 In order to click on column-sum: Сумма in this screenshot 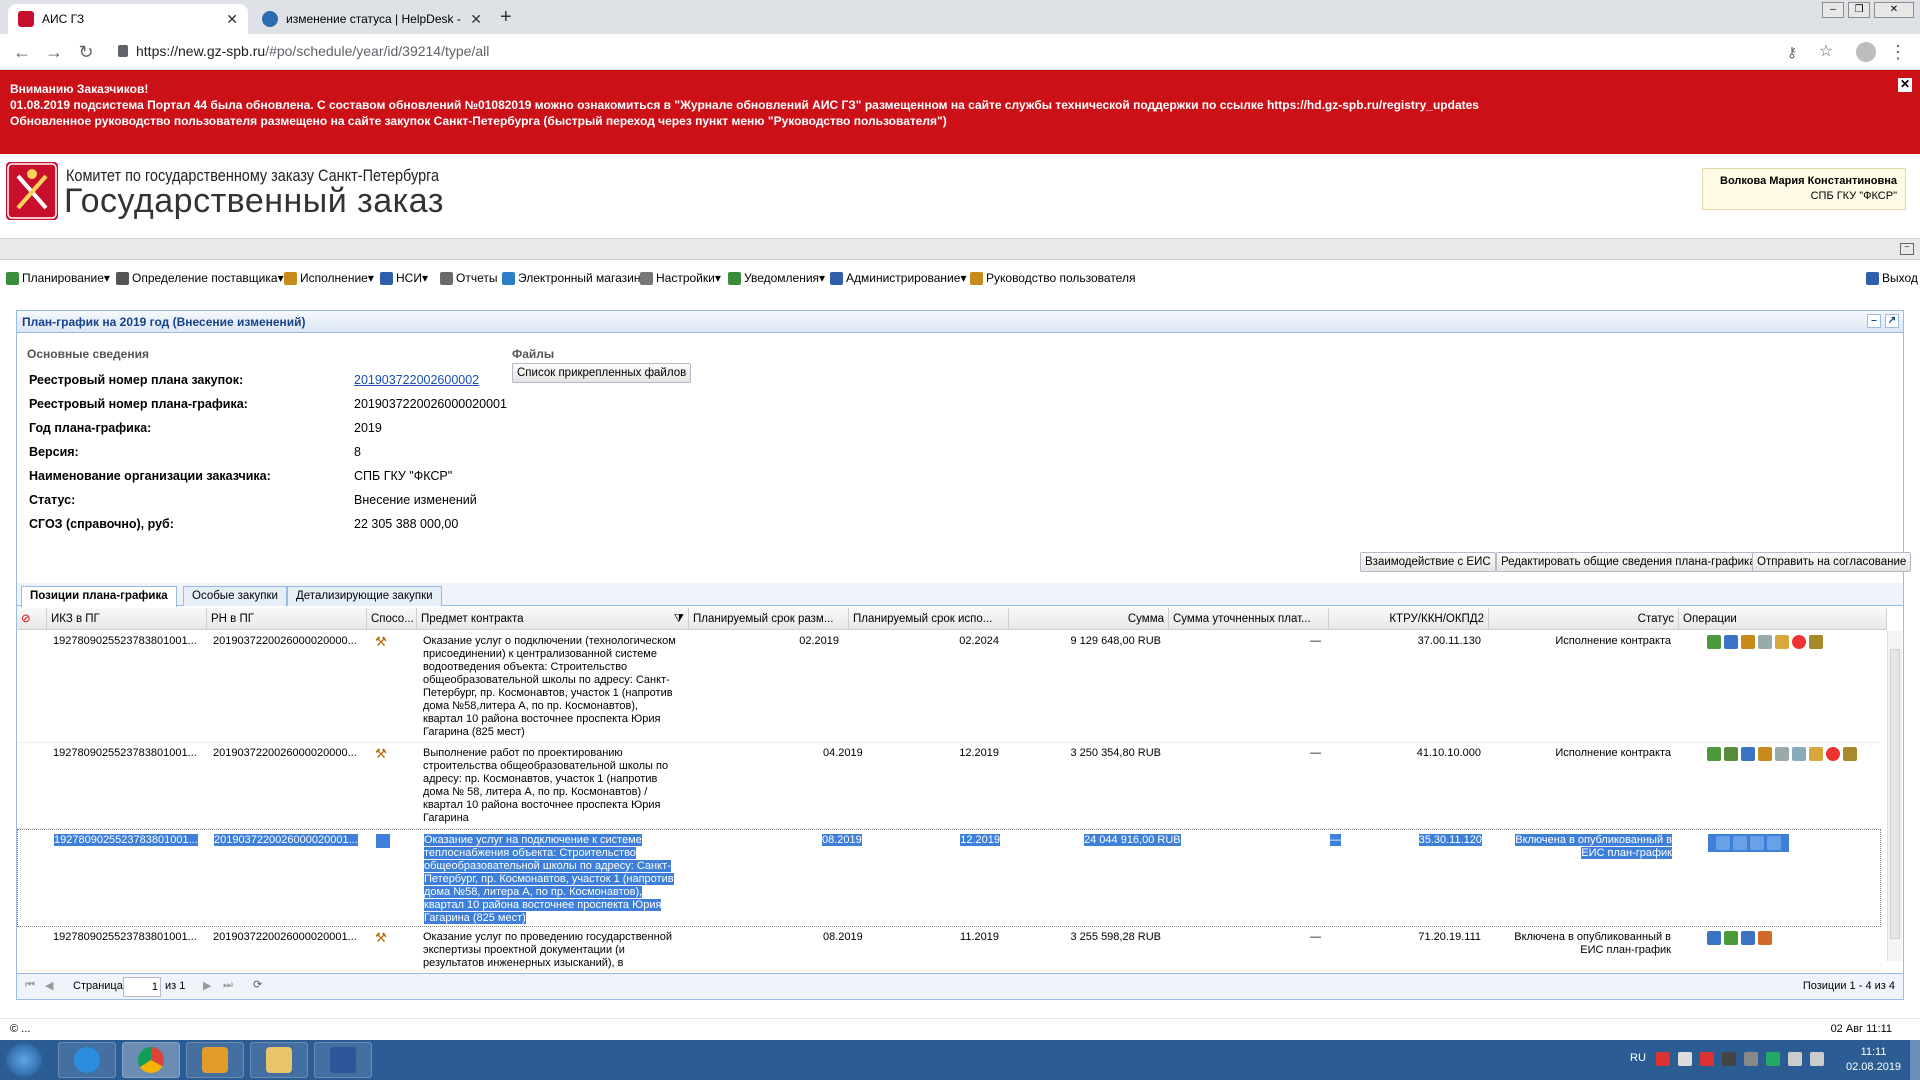, I will do `click(1089, 619)`.